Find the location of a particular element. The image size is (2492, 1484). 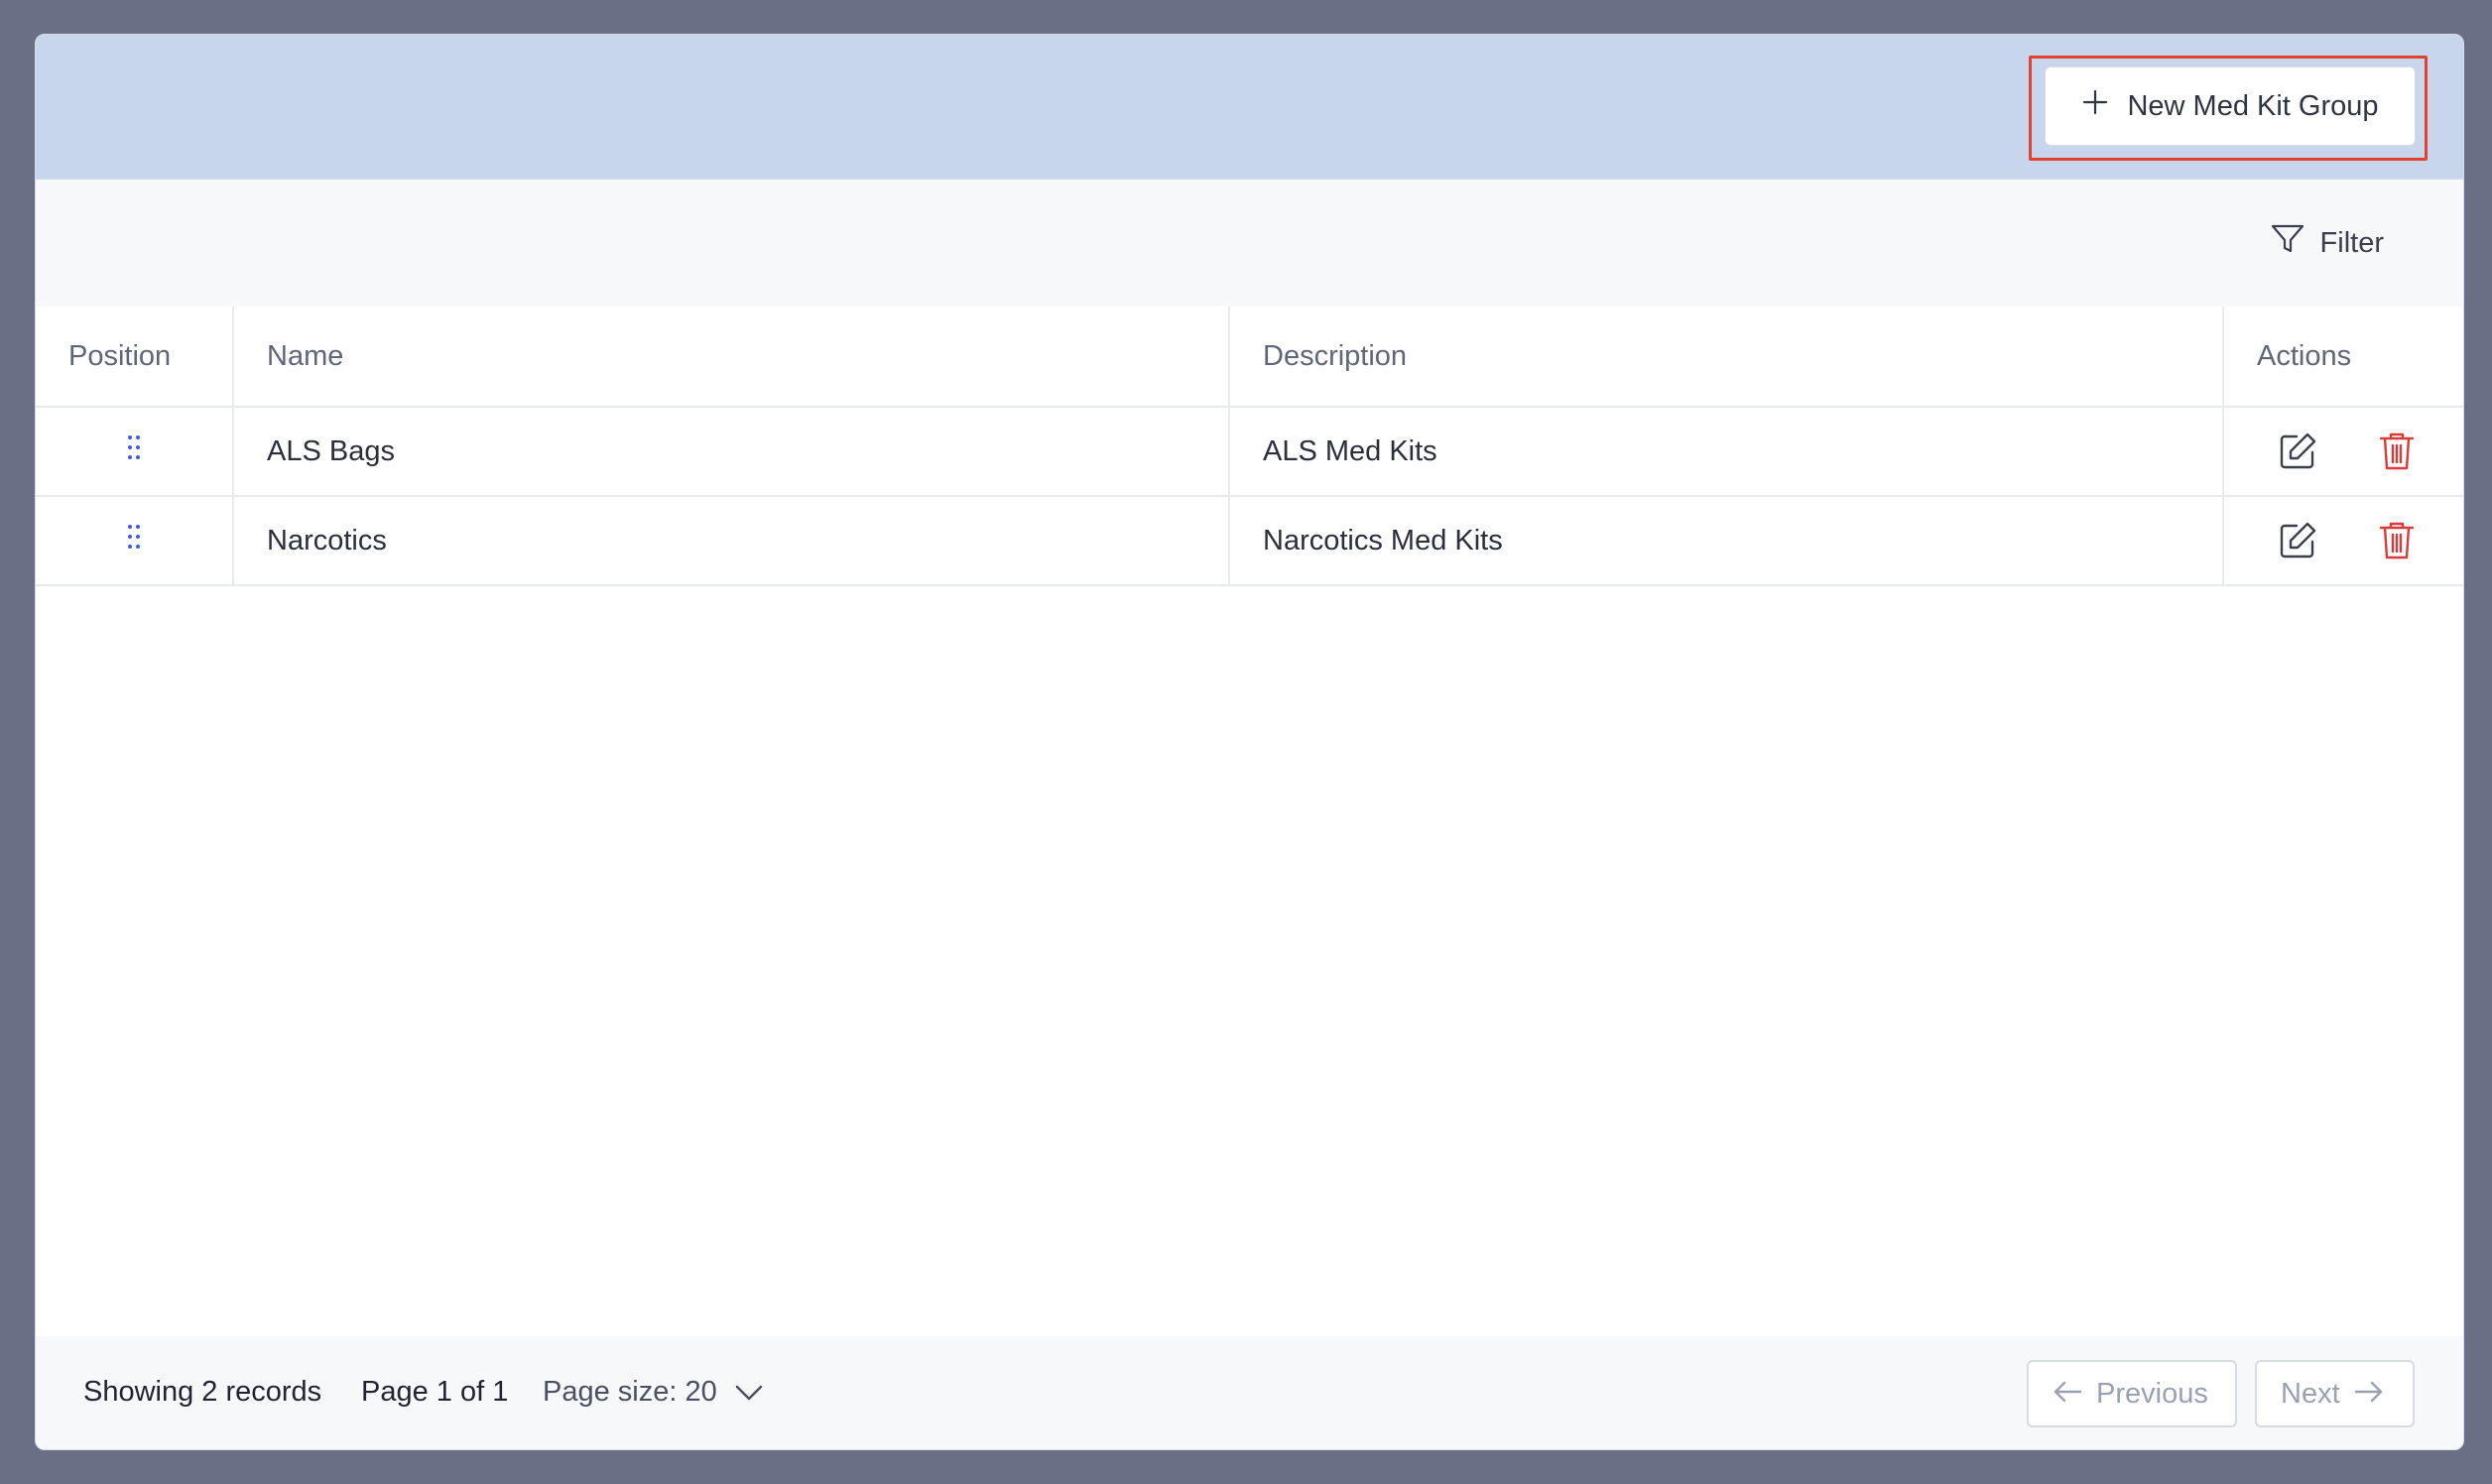

name-cell: ALS Bags is located at coordinates (731, 452).